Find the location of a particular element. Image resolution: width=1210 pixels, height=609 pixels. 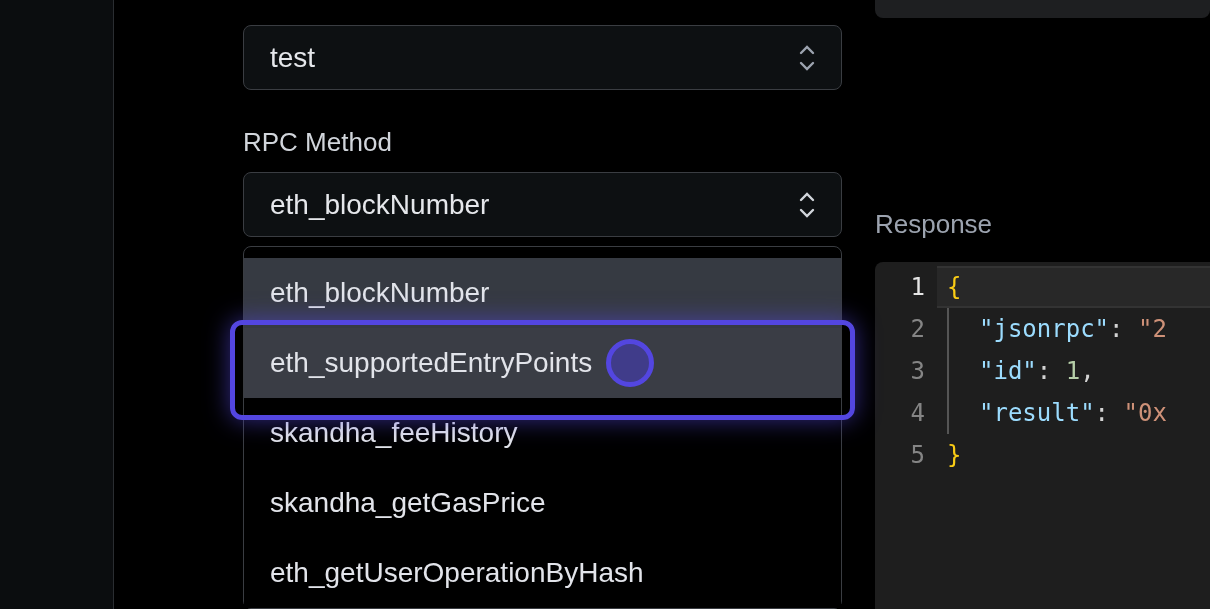

section-label: Response is located at coordinates (934, 224).